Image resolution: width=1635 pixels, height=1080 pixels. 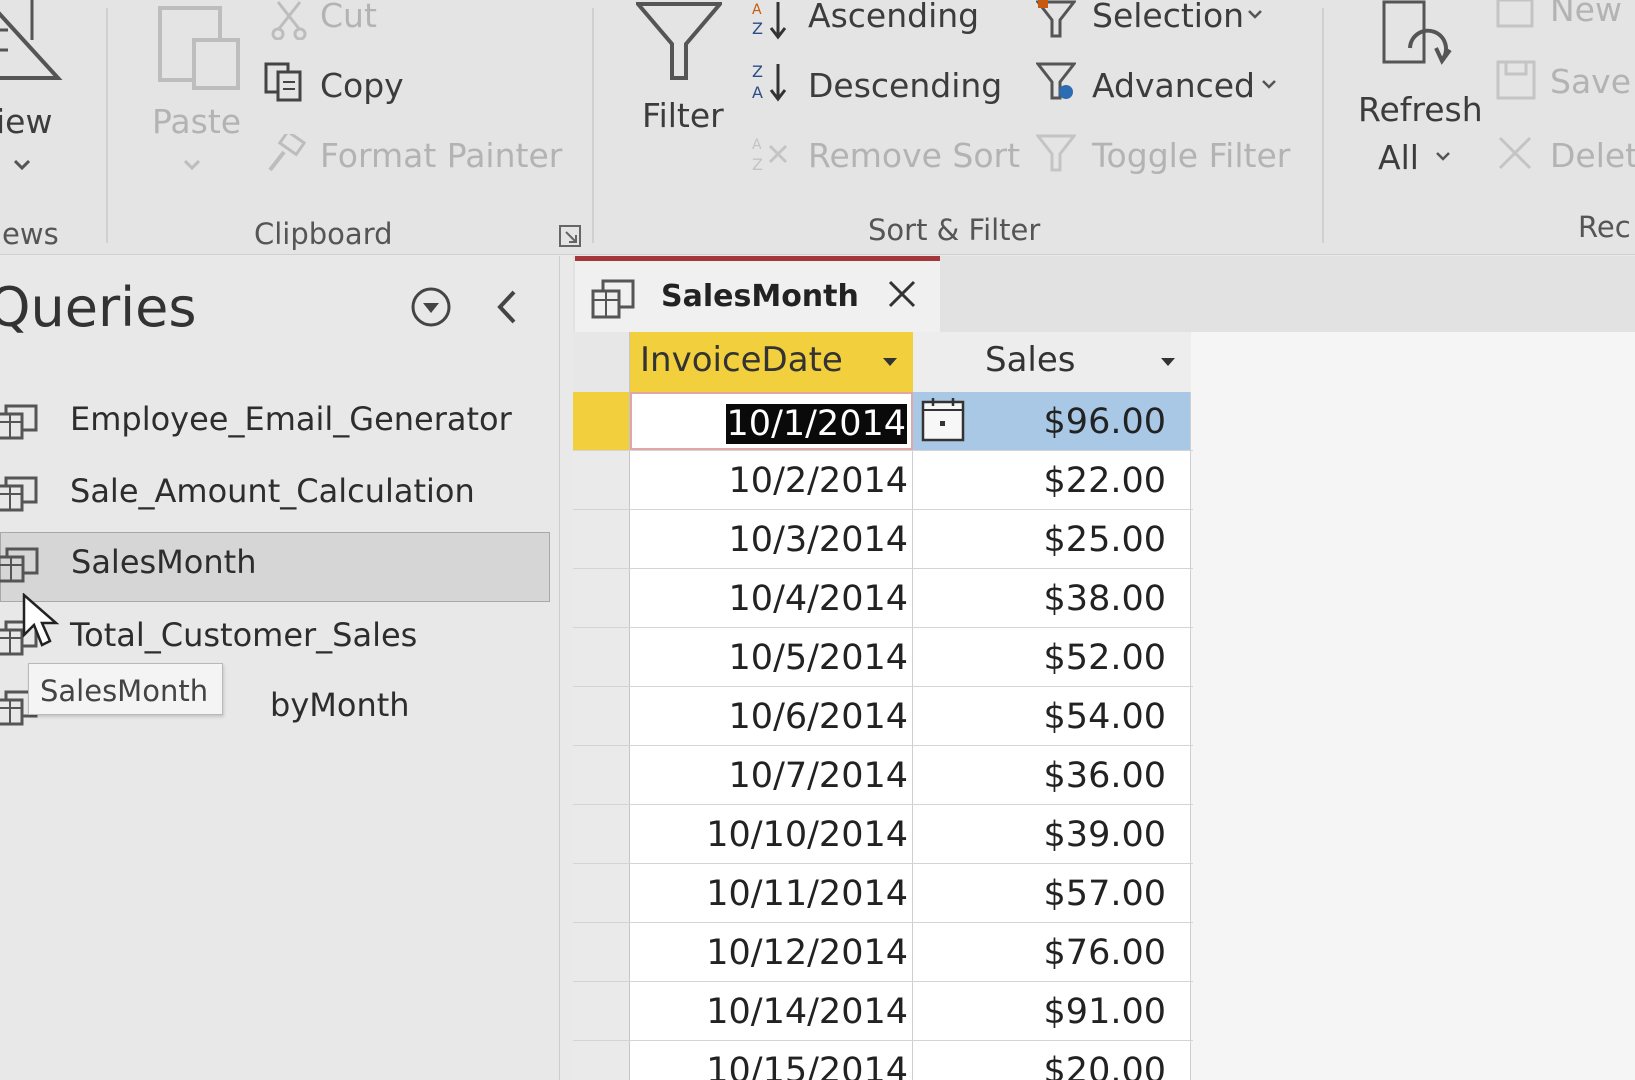 I want to click on nav-item-label: Total_Customer_Sales, so click(x=244, y=635).